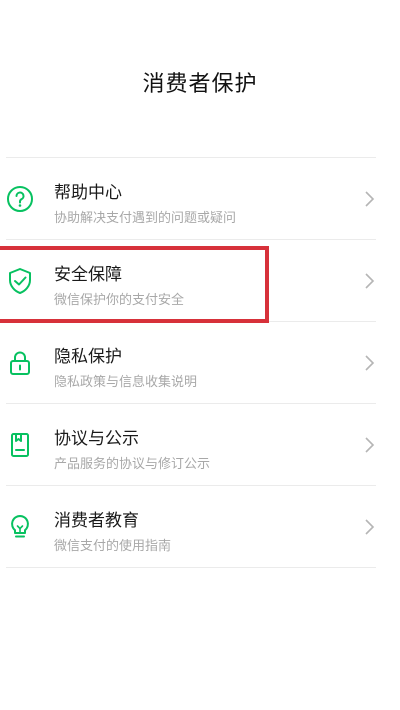  I want to click on menu-item-subtitle: 微信保护你的支付安全, so click(119, 300).